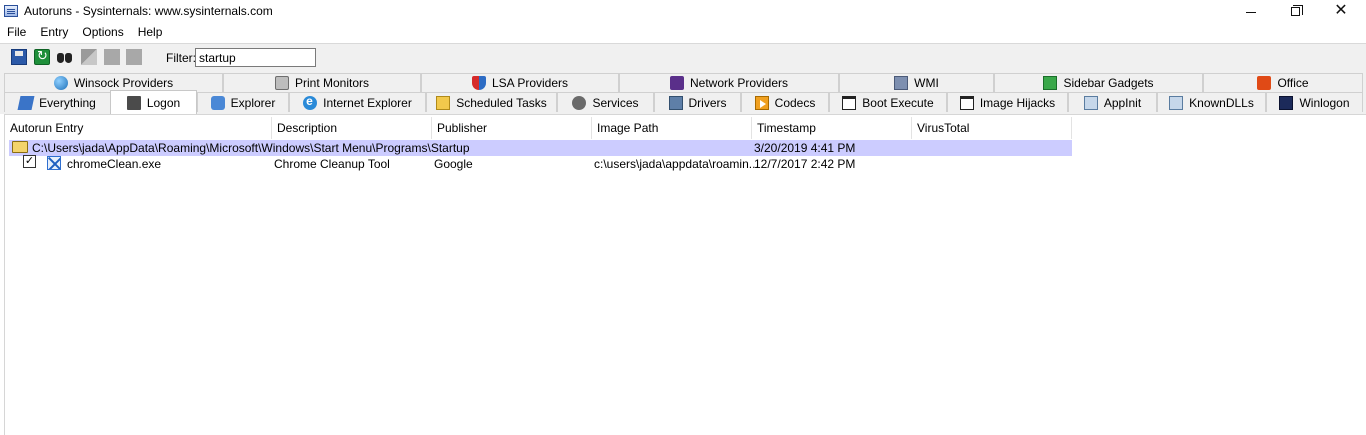  What do you see at coordinates (1108, 83) in the screenshot?
I see `tab-label: Sidebar Gadgets` at bounding box center [1108, 83].